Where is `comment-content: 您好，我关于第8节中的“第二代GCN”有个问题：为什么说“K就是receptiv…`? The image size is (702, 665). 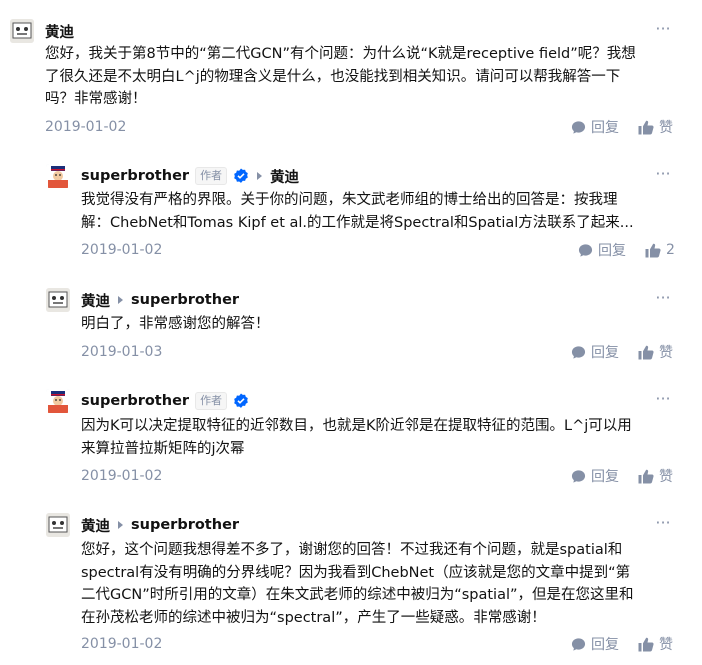
comment-content: 您好，我关于第8节中的“第二代GCN”有个问题：为什么说“K就是receptiv… is located at coordinates (340, 76).